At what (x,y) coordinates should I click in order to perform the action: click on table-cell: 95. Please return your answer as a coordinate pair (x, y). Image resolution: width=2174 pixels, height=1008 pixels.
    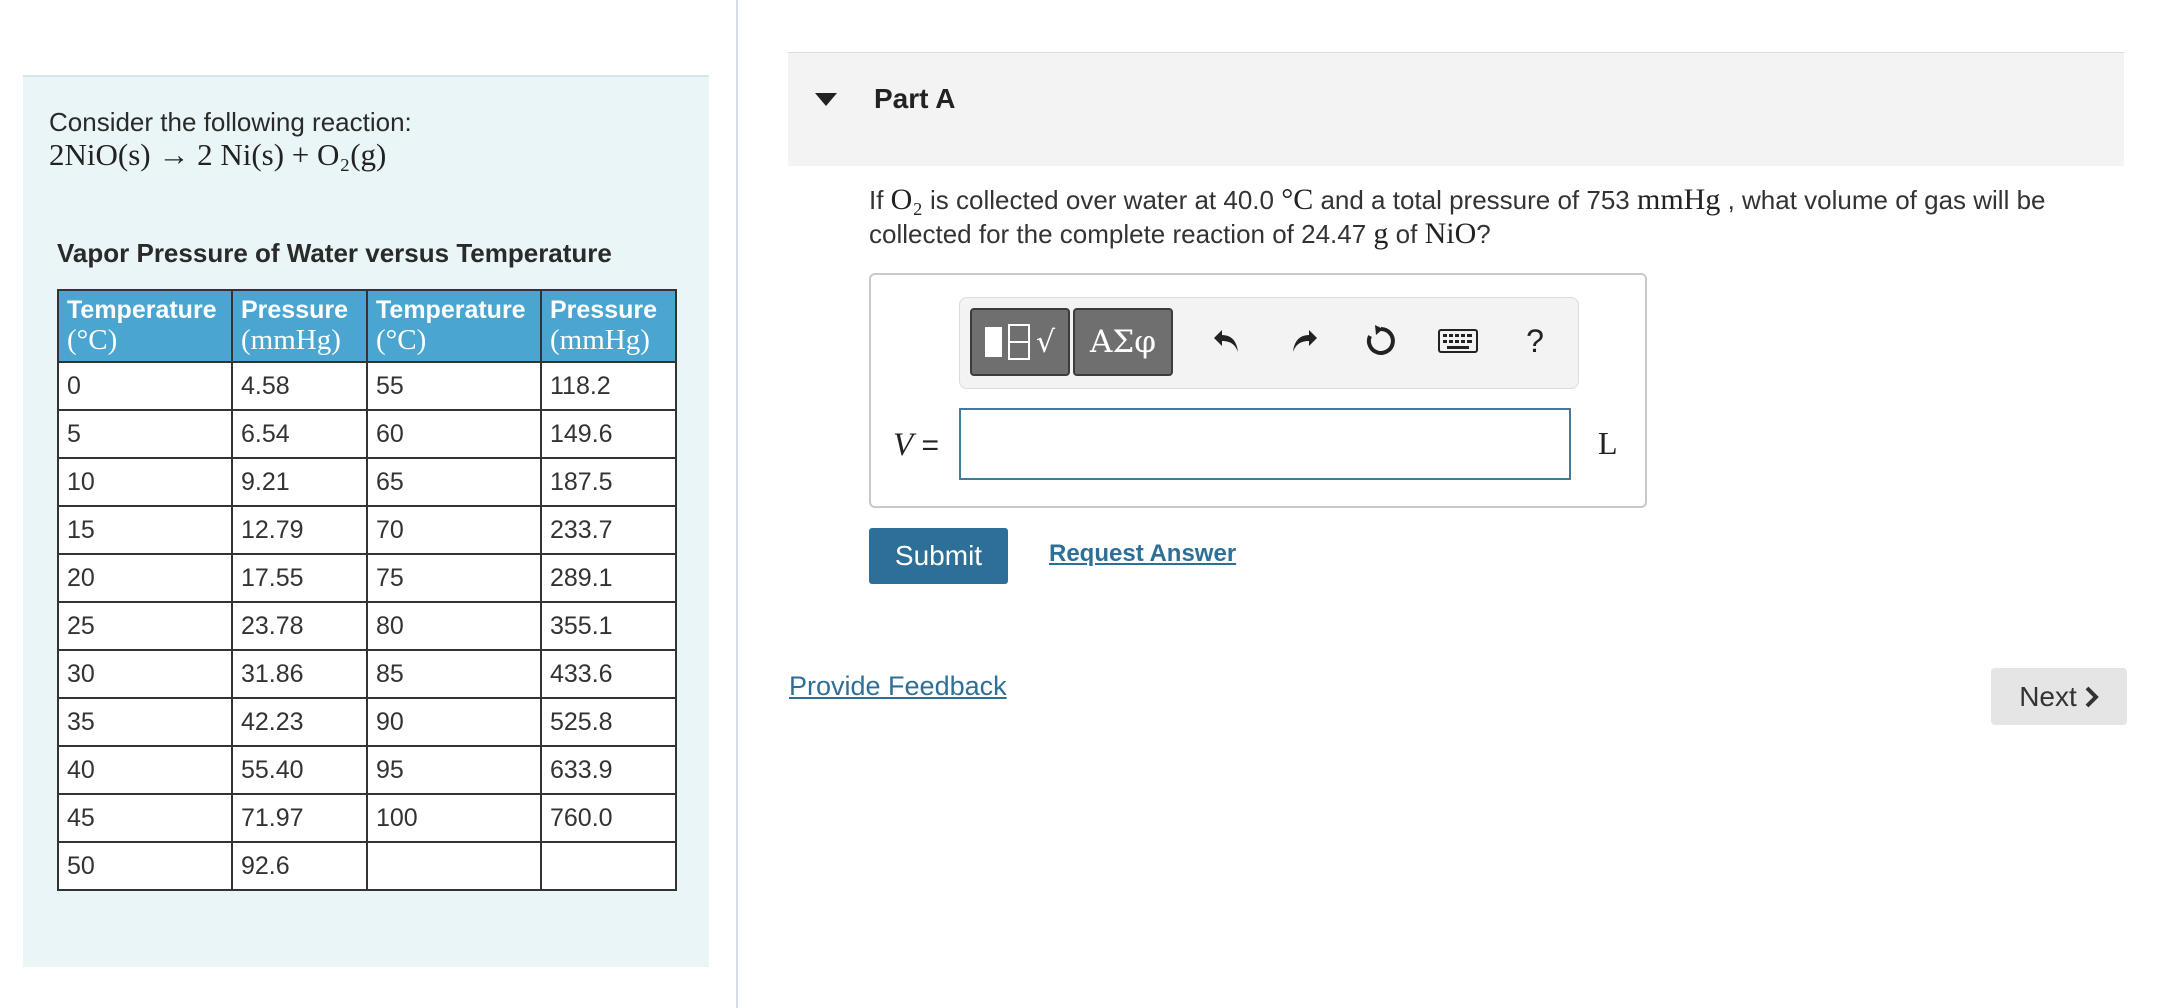
    Looking at the image, I should click on (454, 770).